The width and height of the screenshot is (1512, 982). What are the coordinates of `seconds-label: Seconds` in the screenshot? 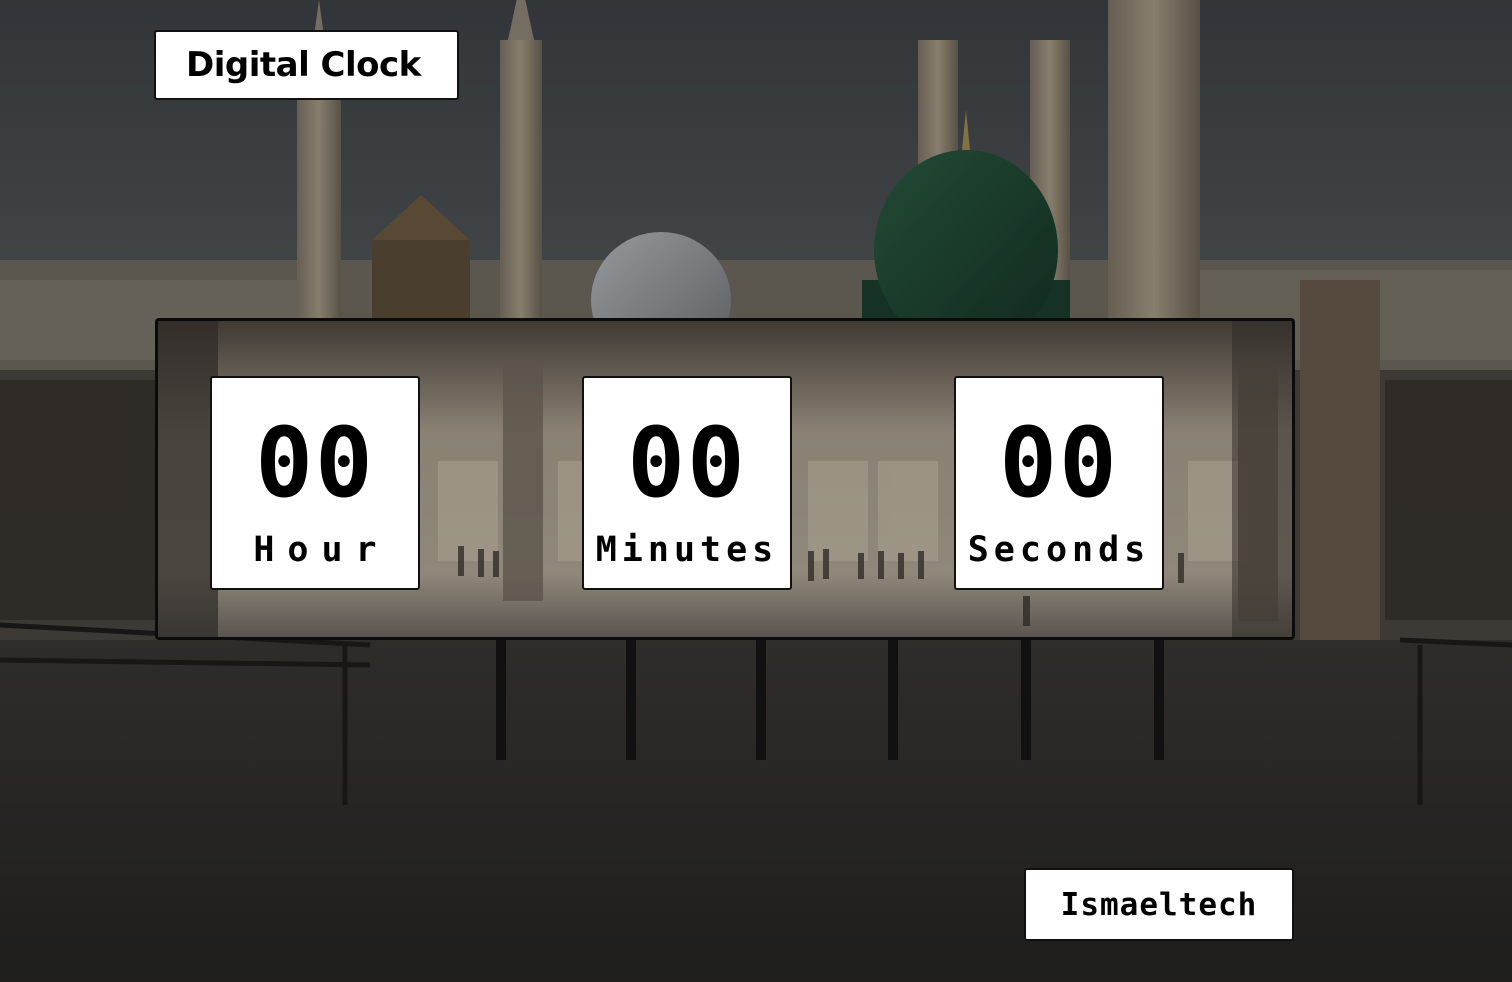 It's located at (1059, 550).